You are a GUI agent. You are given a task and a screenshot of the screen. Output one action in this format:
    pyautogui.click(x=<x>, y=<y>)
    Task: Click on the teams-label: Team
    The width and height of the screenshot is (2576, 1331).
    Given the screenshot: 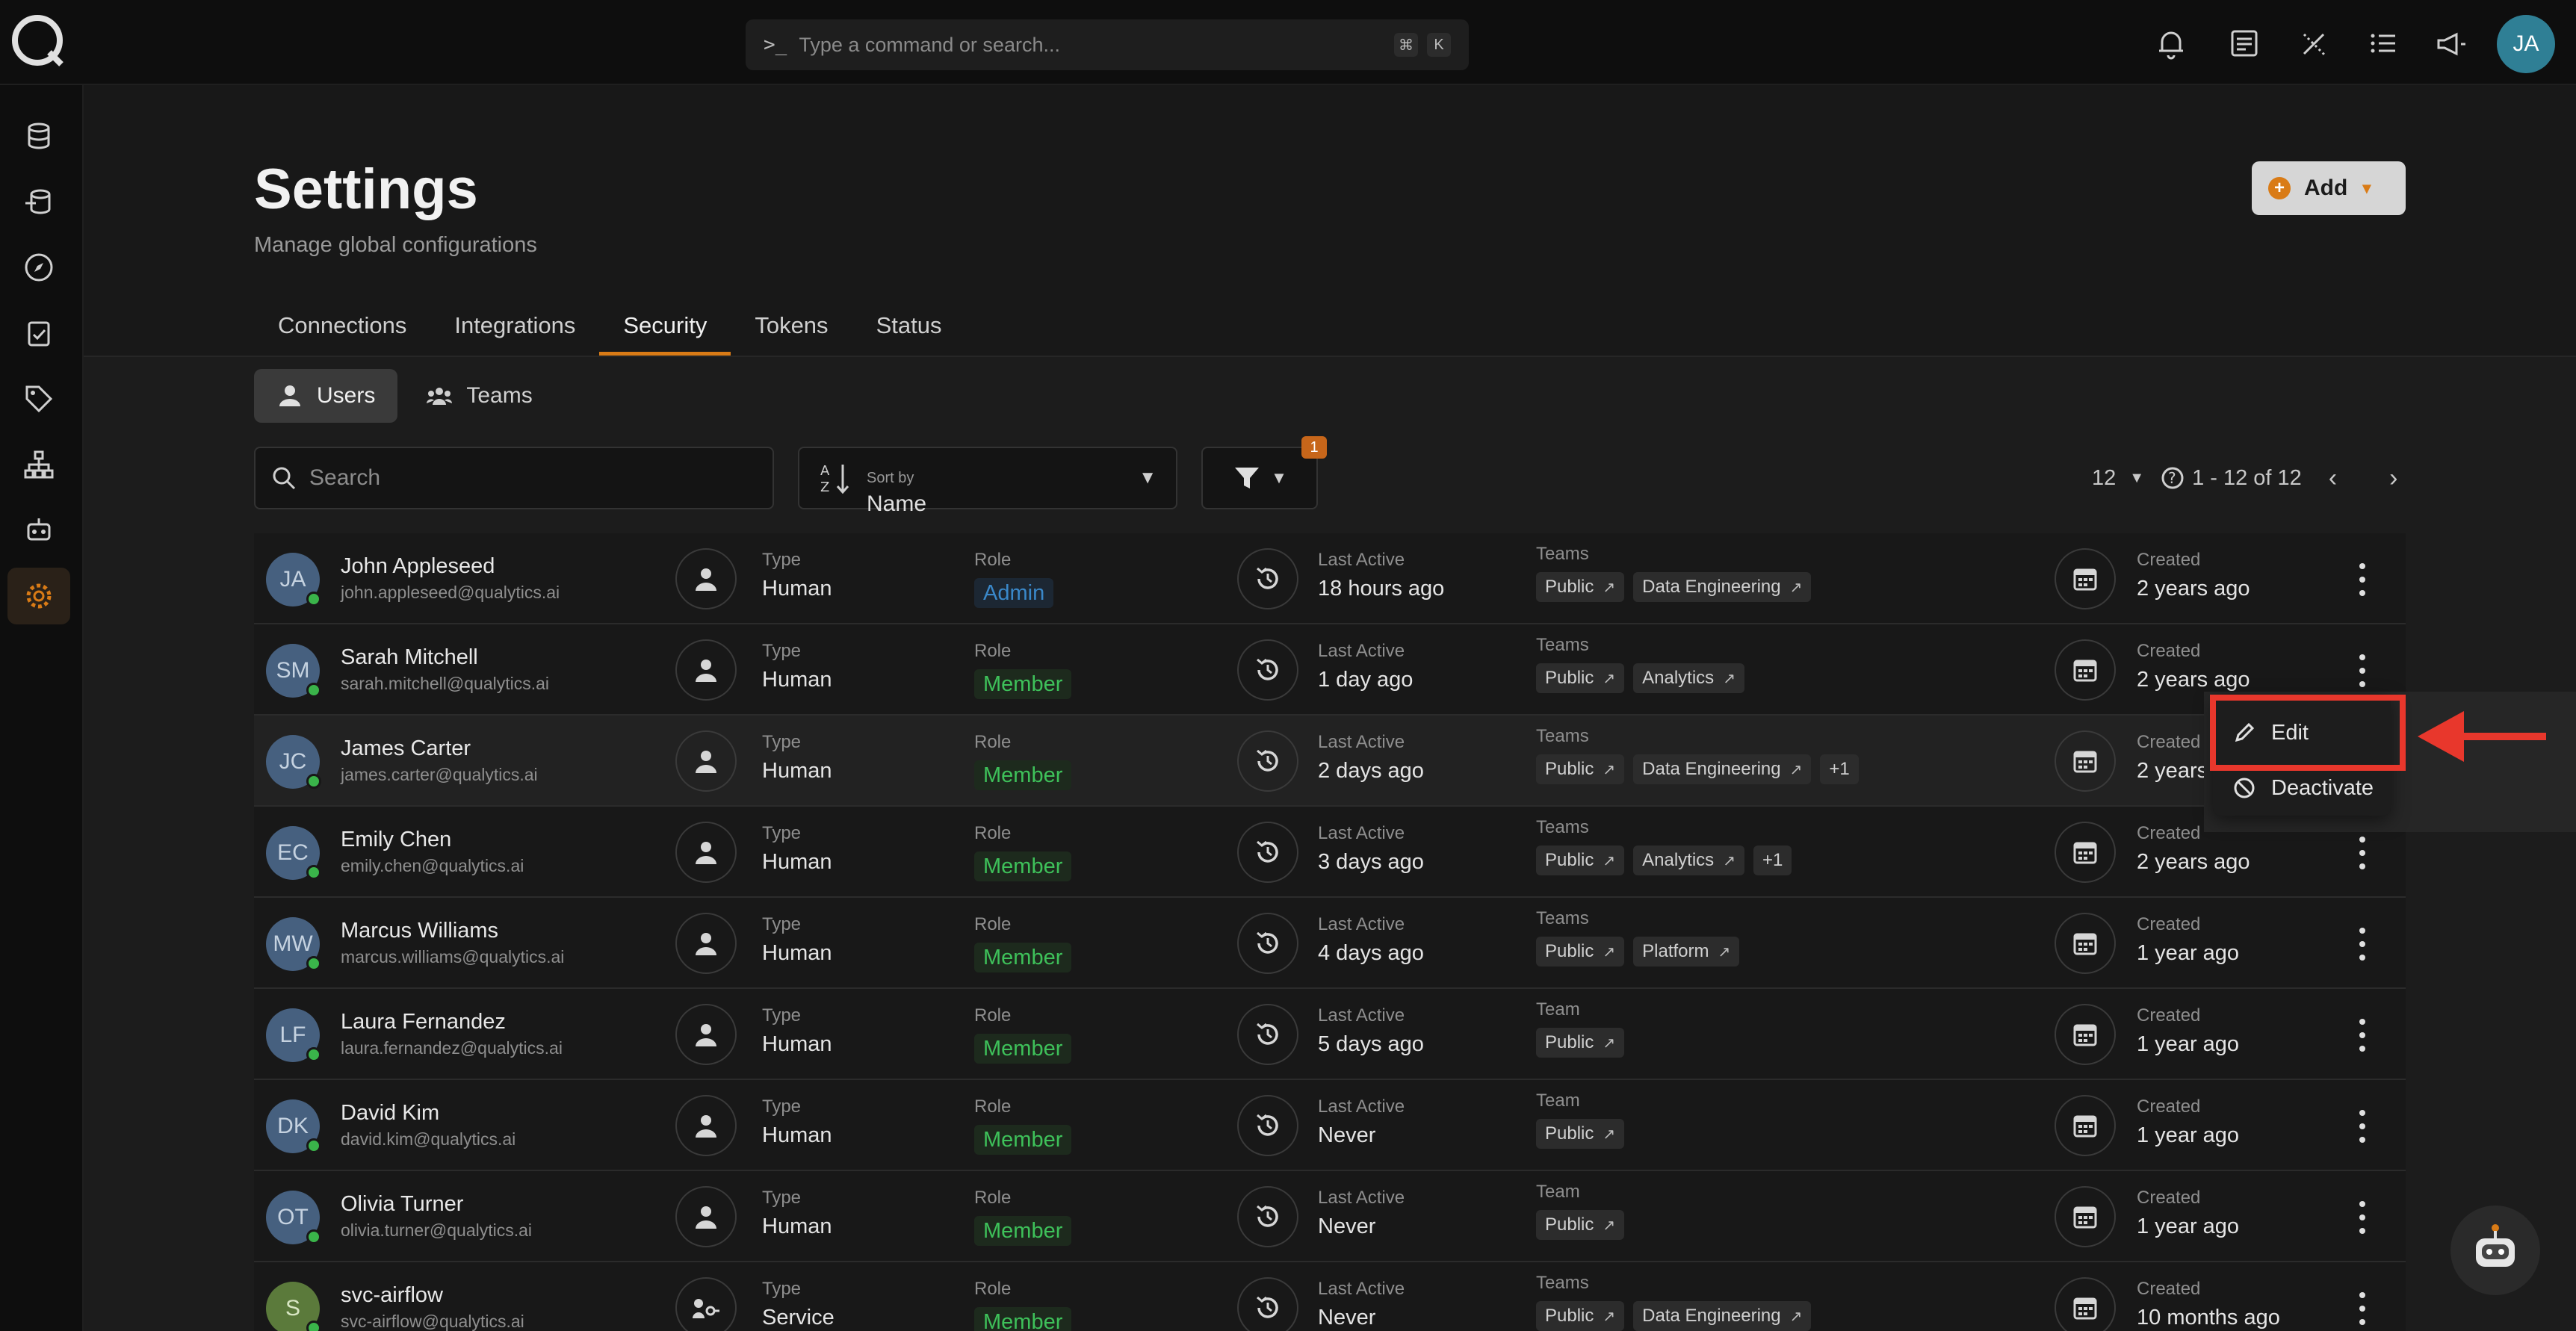 What is the action you would take?
    pyautogui.click(x=1558, y=1192)
    